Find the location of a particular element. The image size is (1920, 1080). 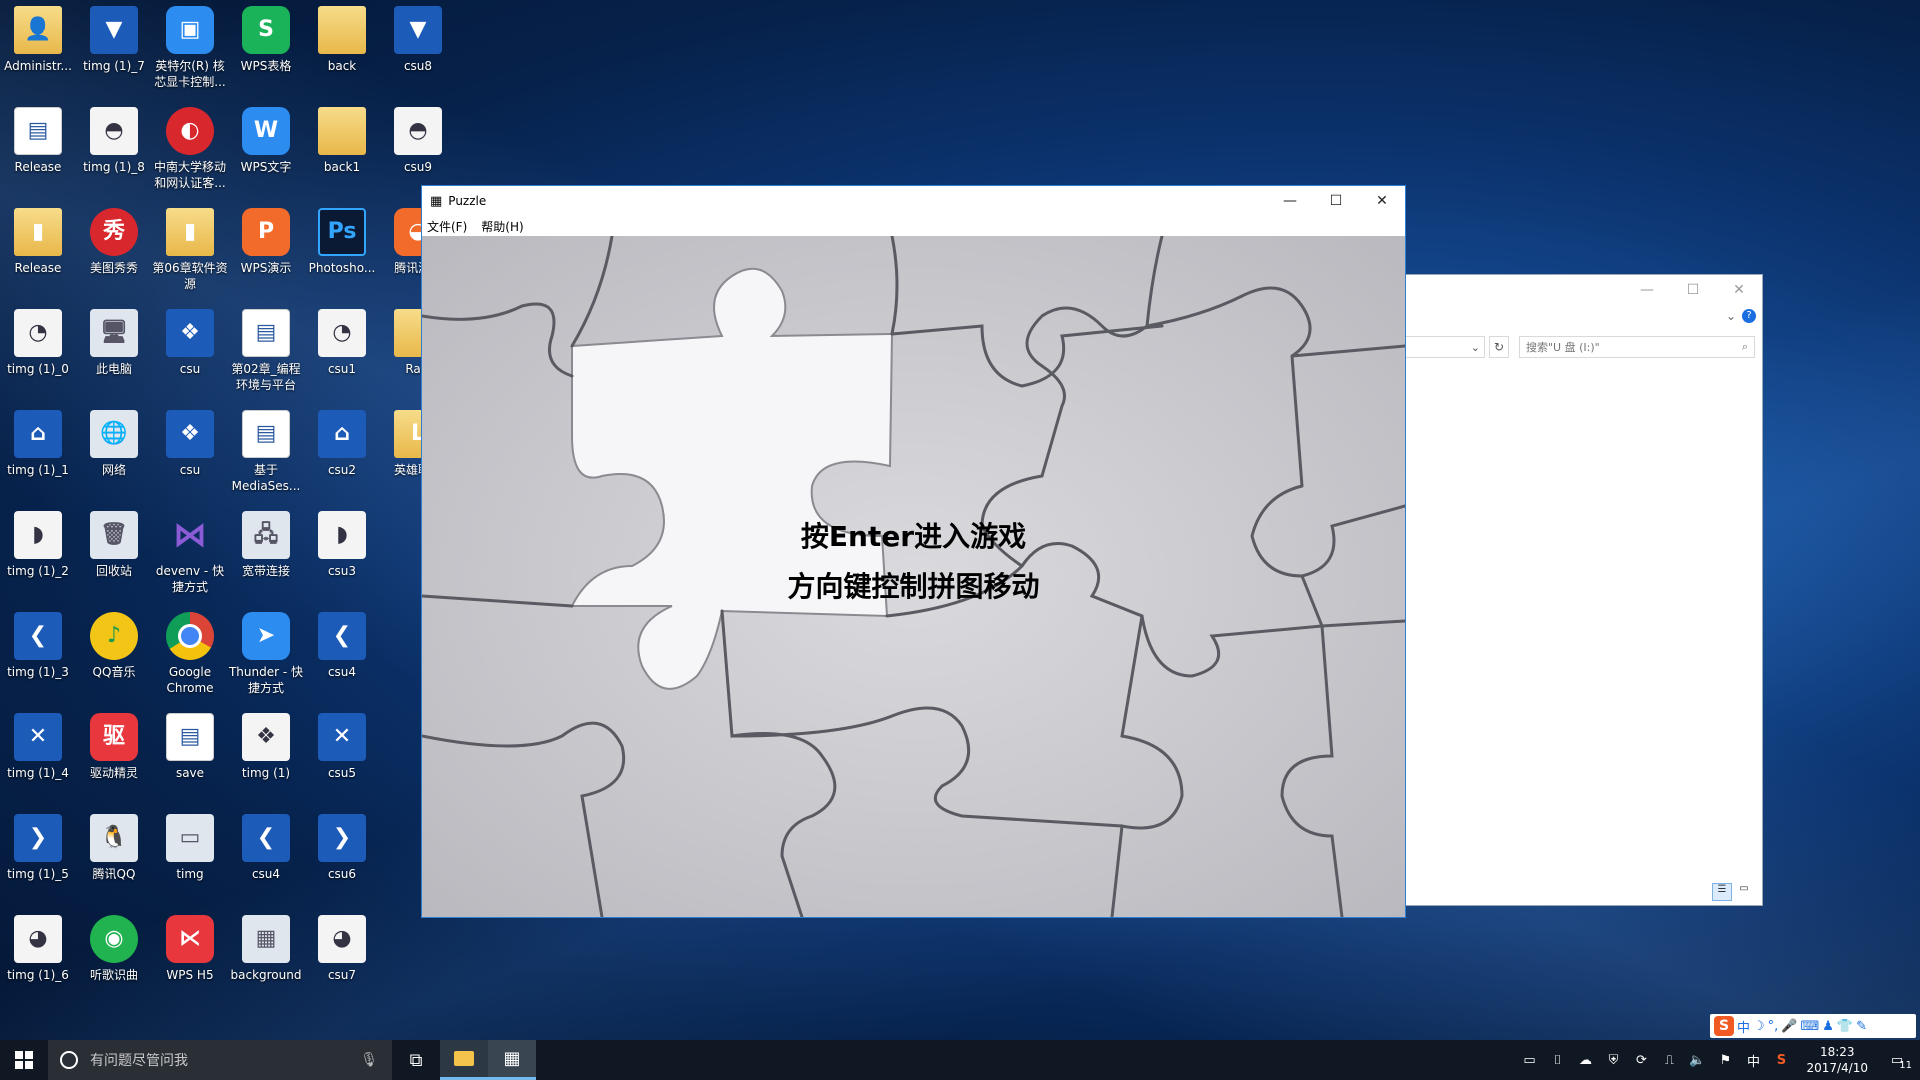

desktop-icon: back1 is located at coordinates (342, 139).